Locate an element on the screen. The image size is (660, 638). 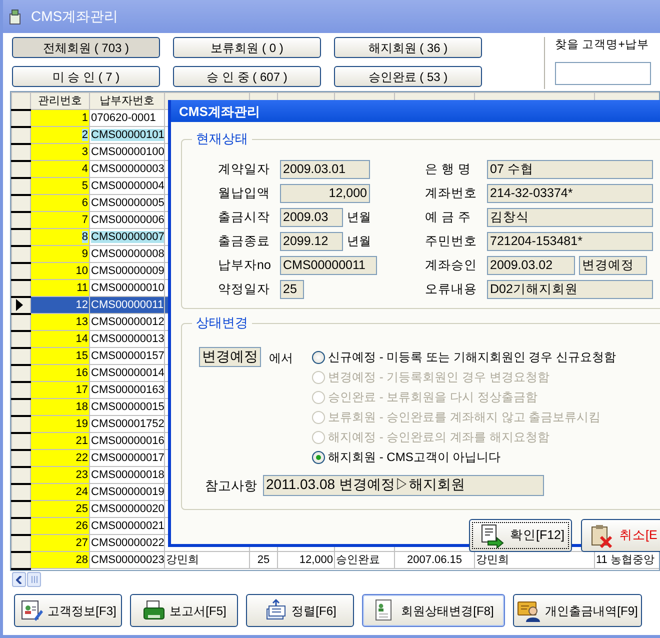
value-field: 07 수협 is located at coordinates (570, 169).